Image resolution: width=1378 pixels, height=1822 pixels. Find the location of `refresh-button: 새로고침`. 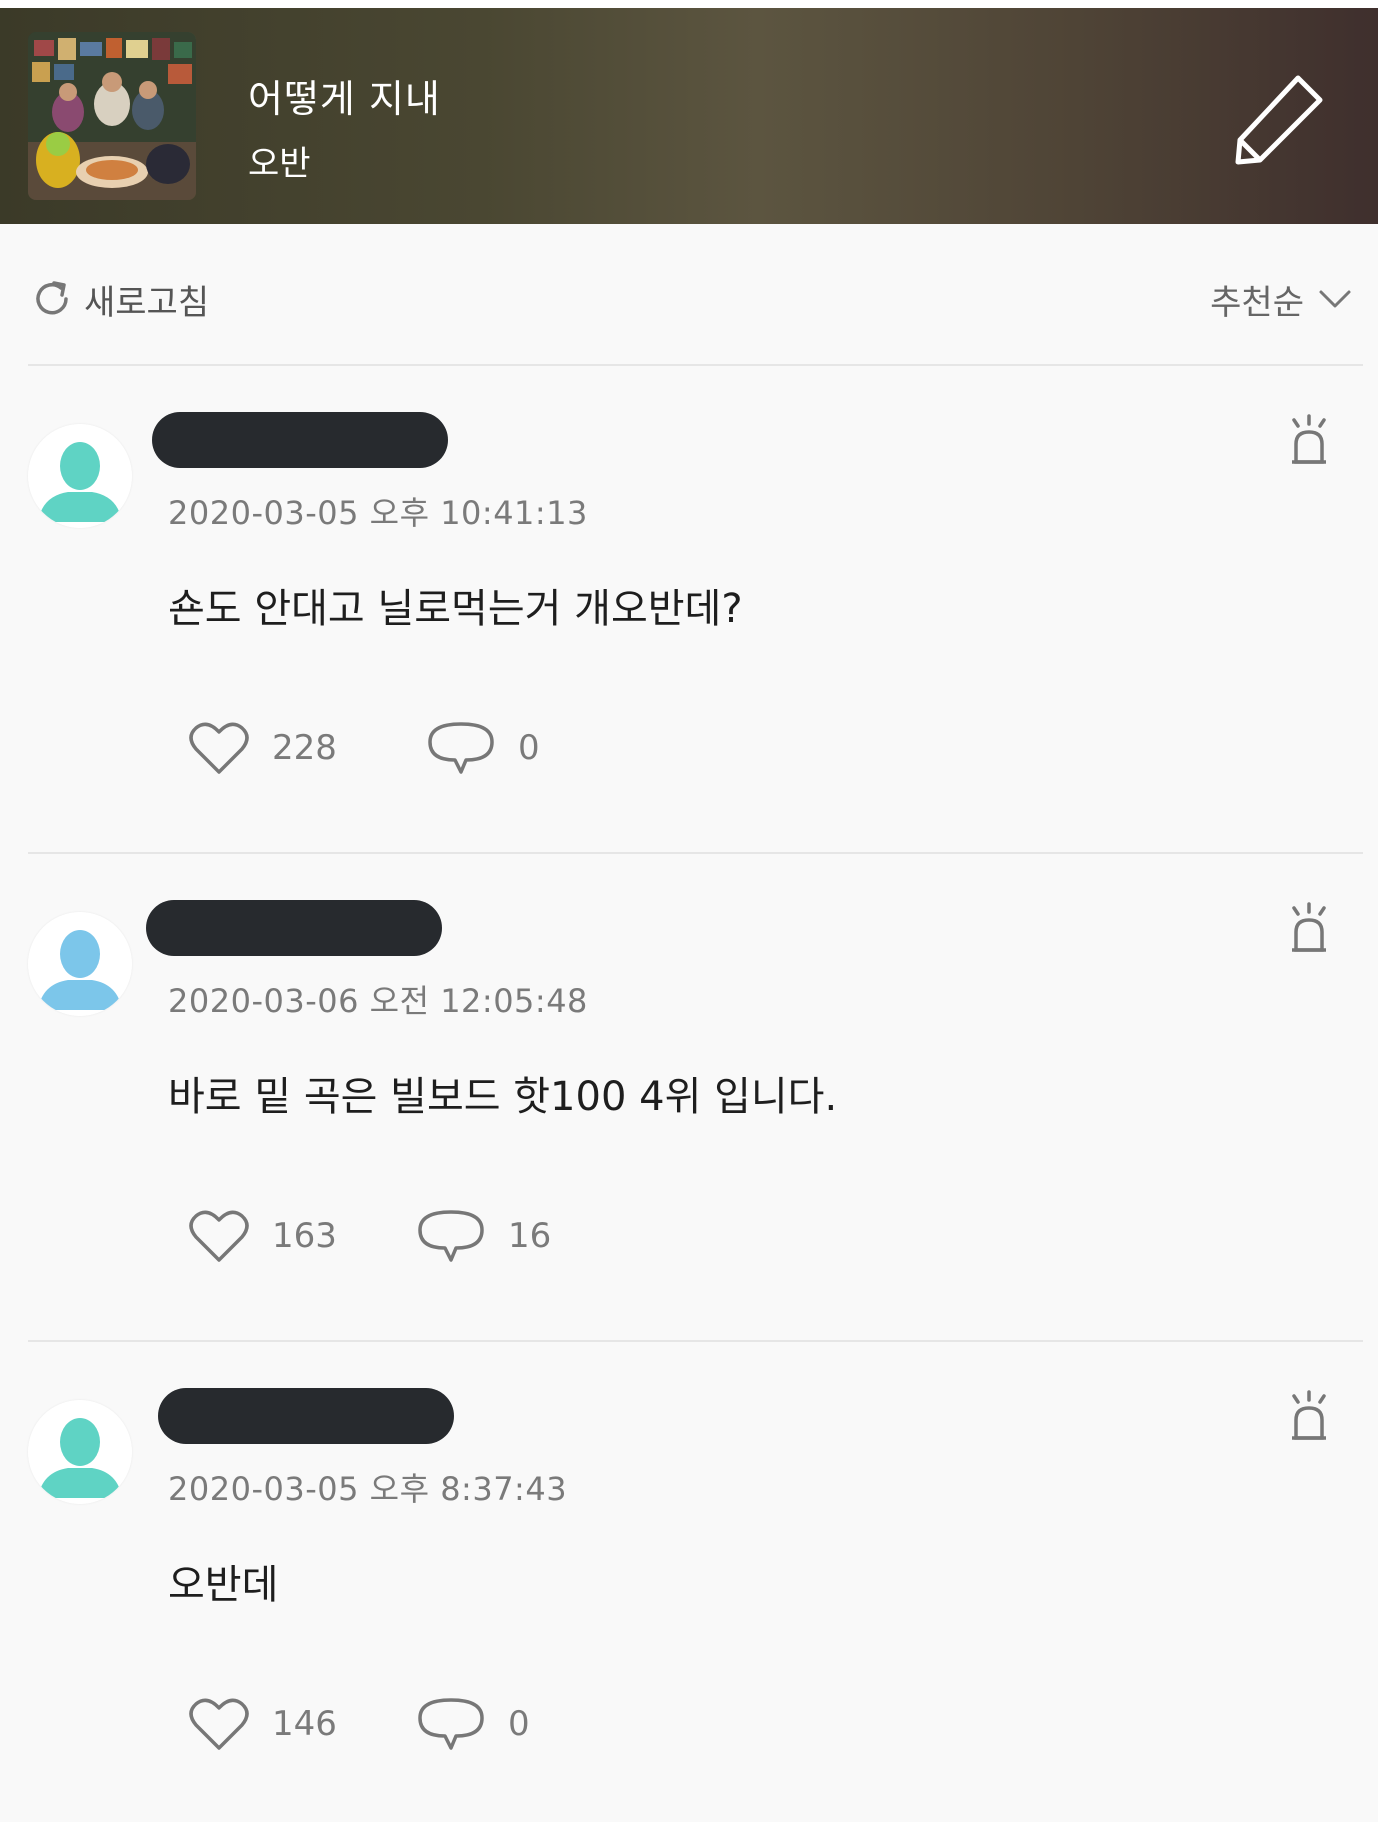

refresh-button: 새로고침 is located at coordinates (119, 299).